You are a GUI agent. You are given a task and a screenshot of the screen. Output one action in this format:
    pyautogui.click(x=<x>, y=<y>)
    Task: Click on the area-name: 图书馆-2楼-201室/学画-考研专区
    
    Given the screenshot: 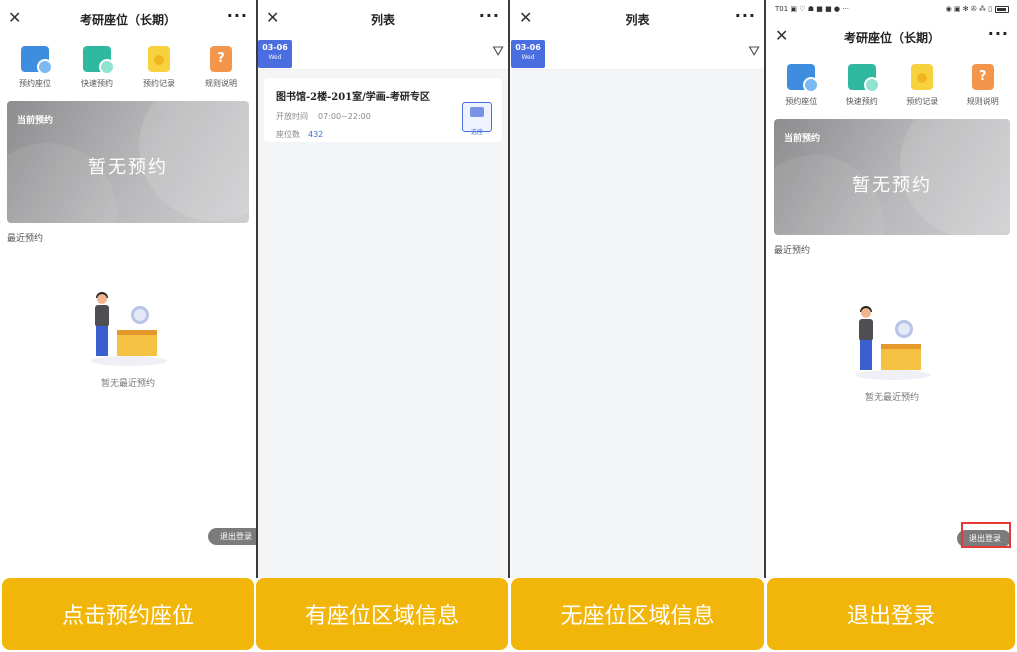 What is the action you would take?
    pyautogui.click(x=353, y=97)
    